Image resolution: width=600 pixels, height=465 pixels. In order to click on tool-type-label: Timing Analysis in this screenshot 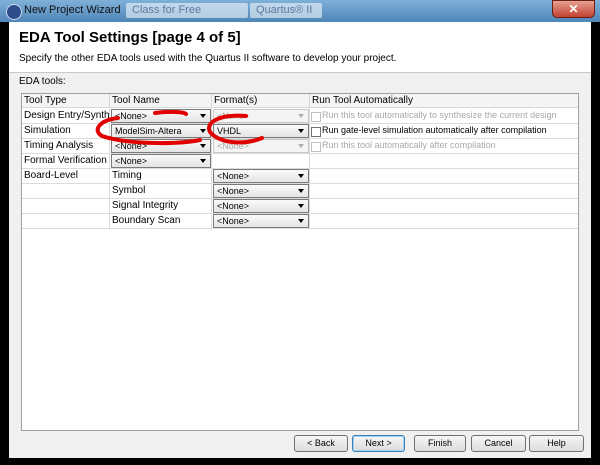, I will do `click(59, 145)`.